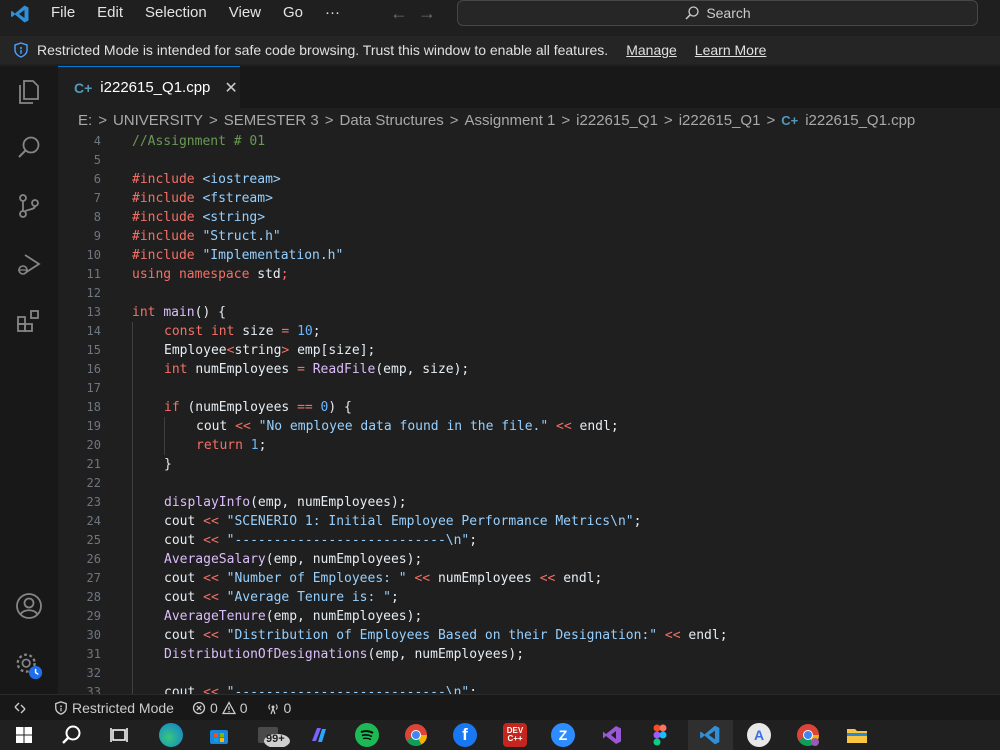 This screenshot has width=1000, height=750. What do you see at coordinates (529, 274) in the screenshot?
I see `code-line: 11 using namespace std;` at bounding box center [529, 274].